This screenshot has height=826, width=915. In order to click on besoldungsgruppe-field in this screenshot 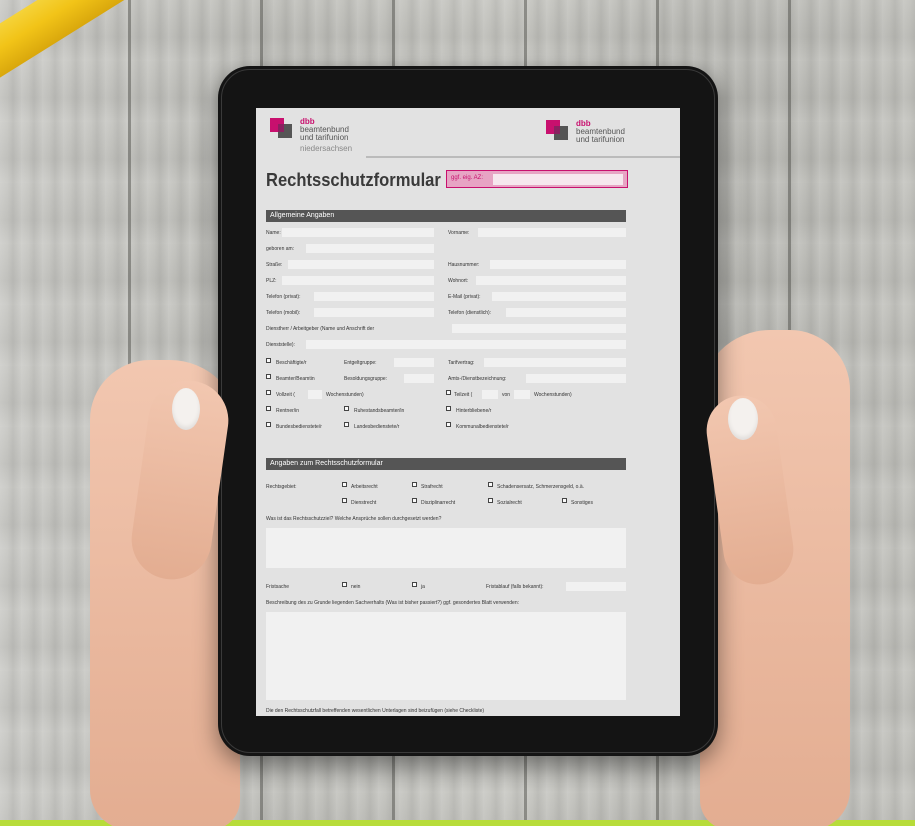, I will do `click(419, 378)`.